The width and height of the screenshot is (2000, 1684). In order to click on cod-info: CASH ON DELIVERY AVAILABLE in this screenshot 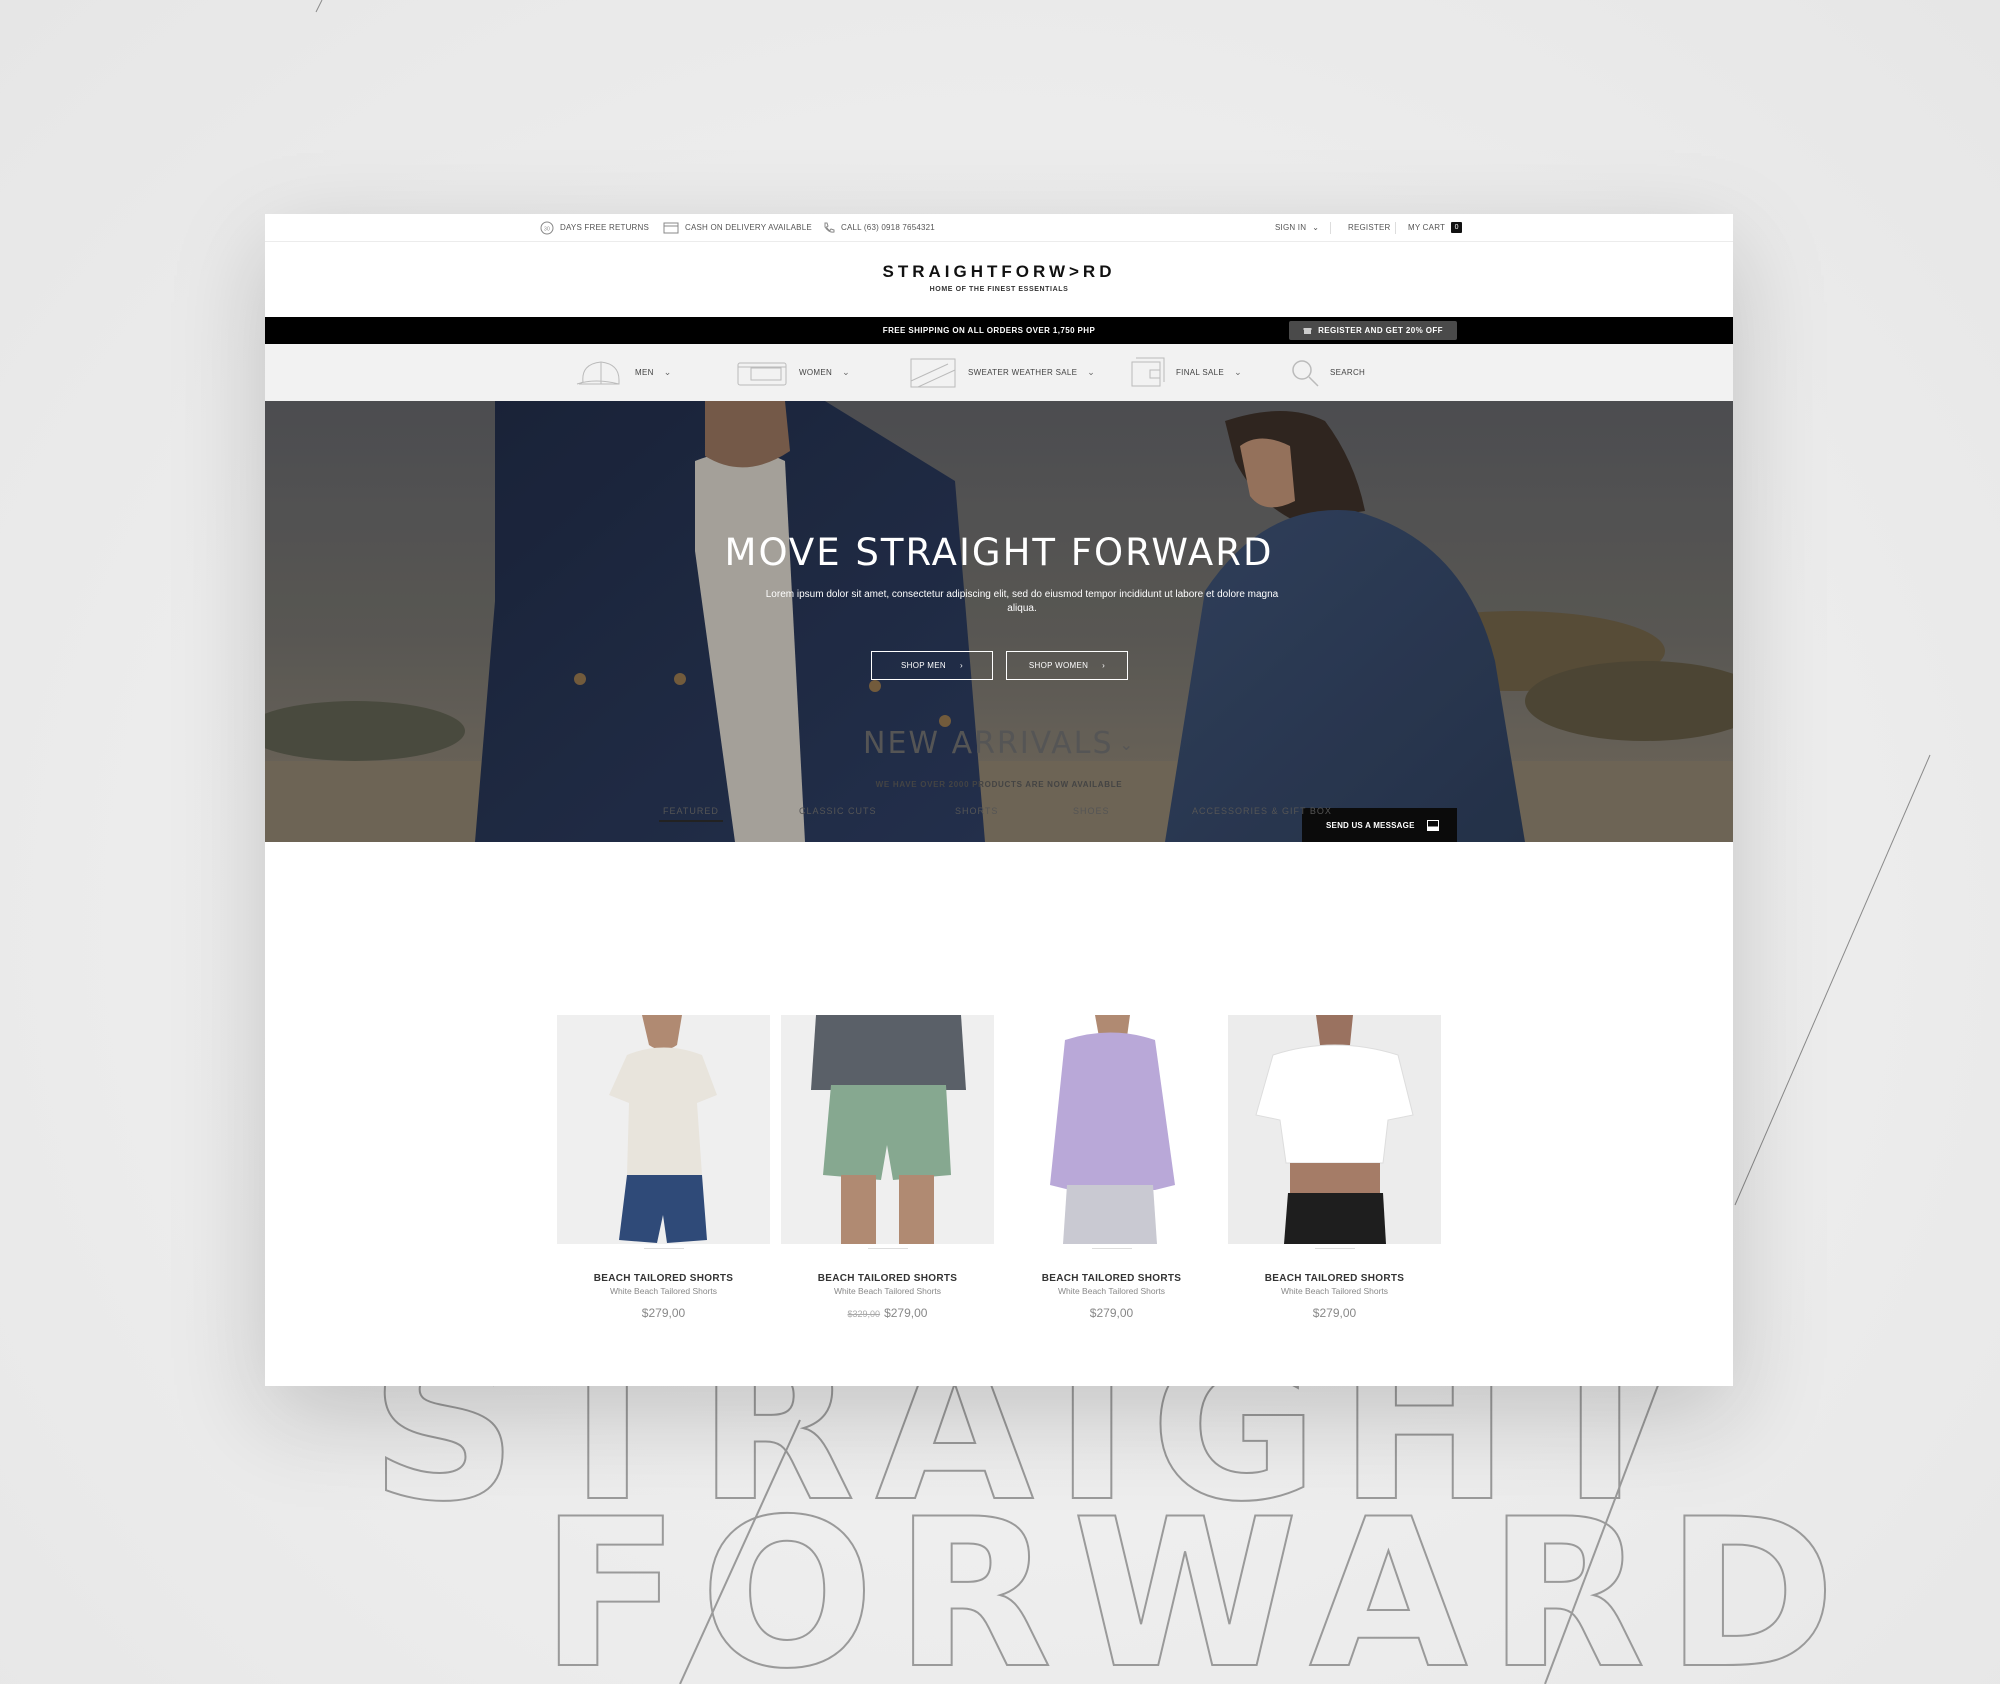, I will do `click(737, 227)`.